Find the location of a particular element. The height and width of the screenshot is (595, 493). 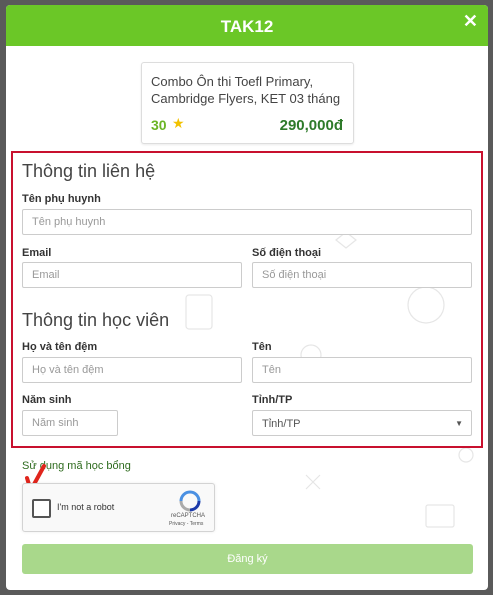

birth-year-input is located at coordinates (70, 423).